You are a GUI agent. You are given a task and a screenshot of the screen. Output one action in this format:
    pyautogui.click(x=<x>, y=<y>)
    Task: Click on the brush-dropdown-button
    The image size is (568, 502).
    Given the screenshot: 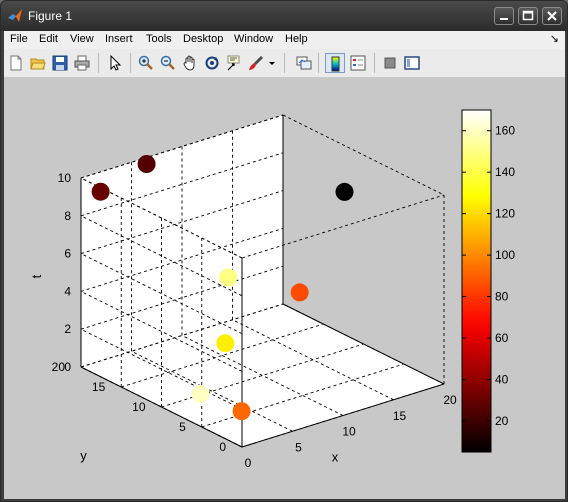 What is the action you would take?
    pyautogui.click(x=272, y=63)
    